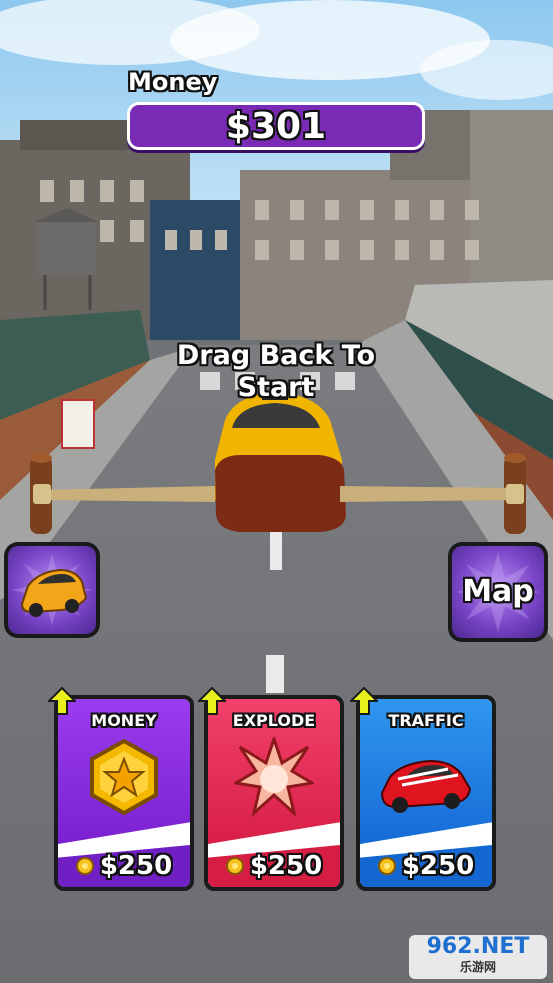 This screenshot has width=553, height=983. I want to click on yellow-car-icon, so click(52, 590).